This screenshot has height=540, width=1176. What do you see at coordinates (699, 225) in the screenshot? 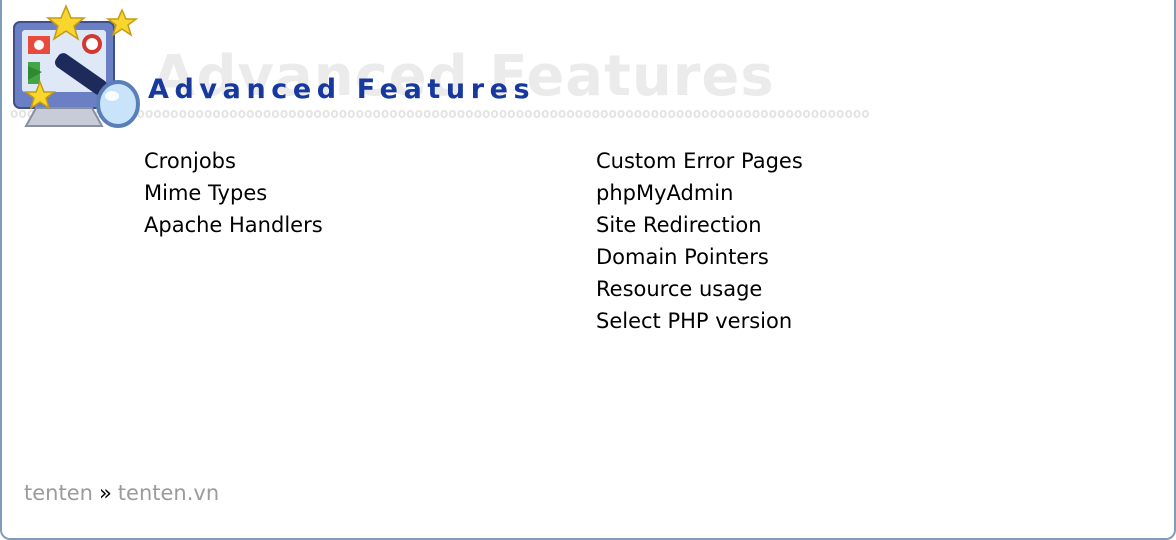
I see `feature-link-site-redirection: Site Redirection` at bounding box center [699, 225].